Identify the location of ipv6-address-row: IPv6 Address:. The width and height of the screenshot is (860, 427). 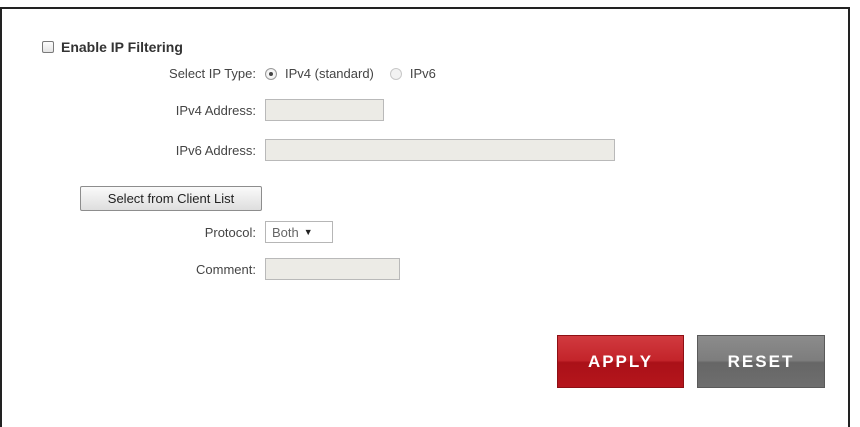
(308, 150).